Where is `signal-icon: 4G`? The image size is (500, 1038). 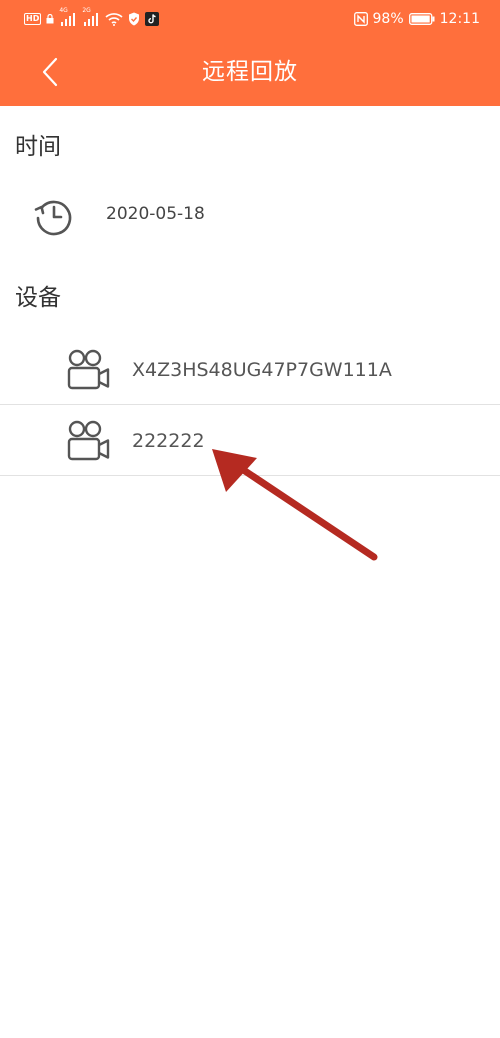 signal-icon: 4G is located at coordinates (68, 17).